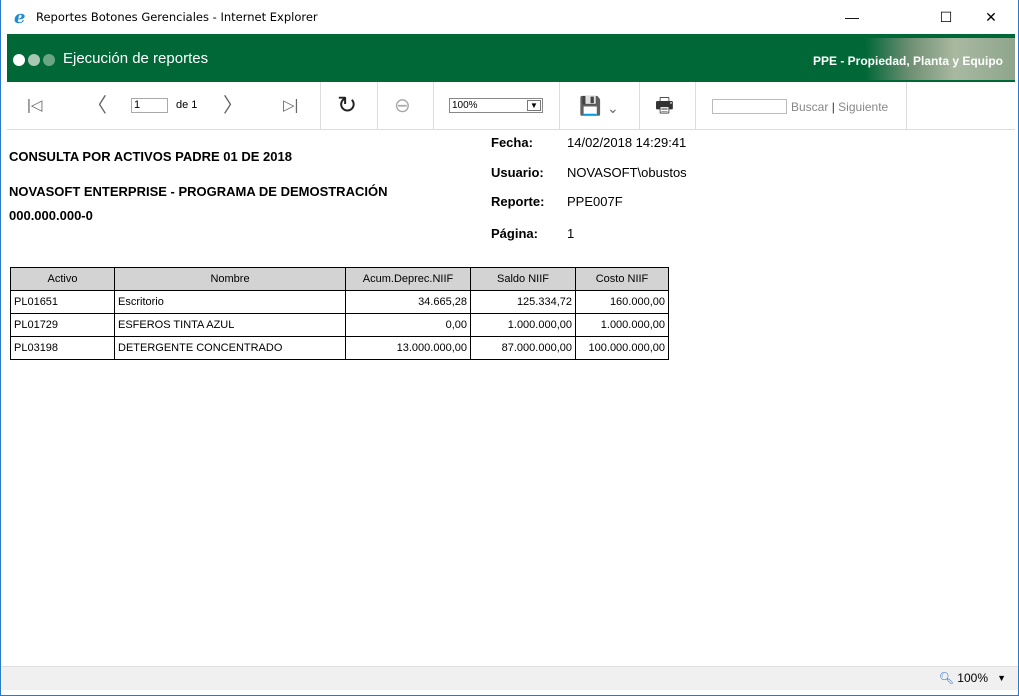 This screenshot has width=1019, height=696. Describe the element at coordinates (852, 17) in the screenshot. I see `minimize-button: —` at that location.